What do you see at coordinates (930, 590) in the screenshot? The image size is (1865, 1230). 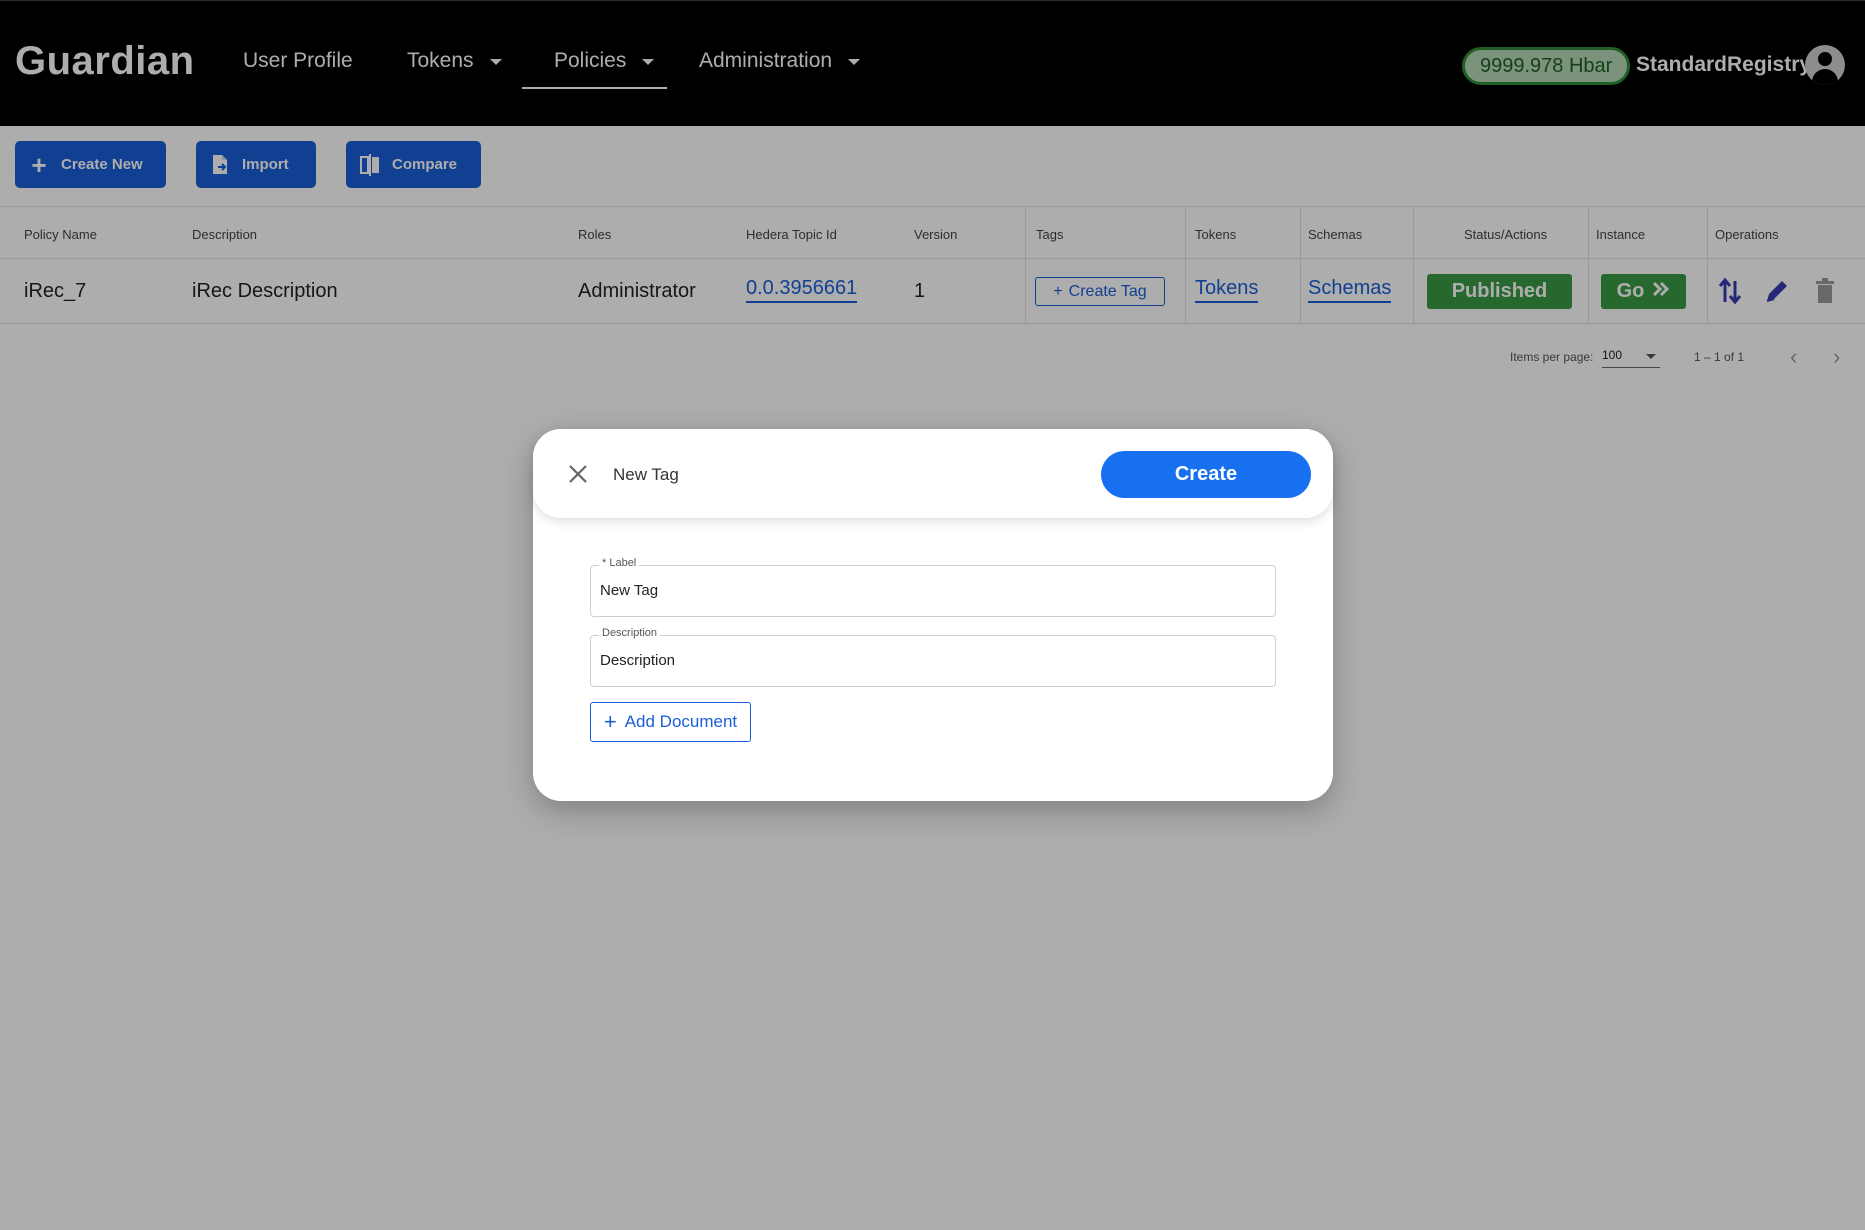 I see `label-input` at bounding box center [930, 590].